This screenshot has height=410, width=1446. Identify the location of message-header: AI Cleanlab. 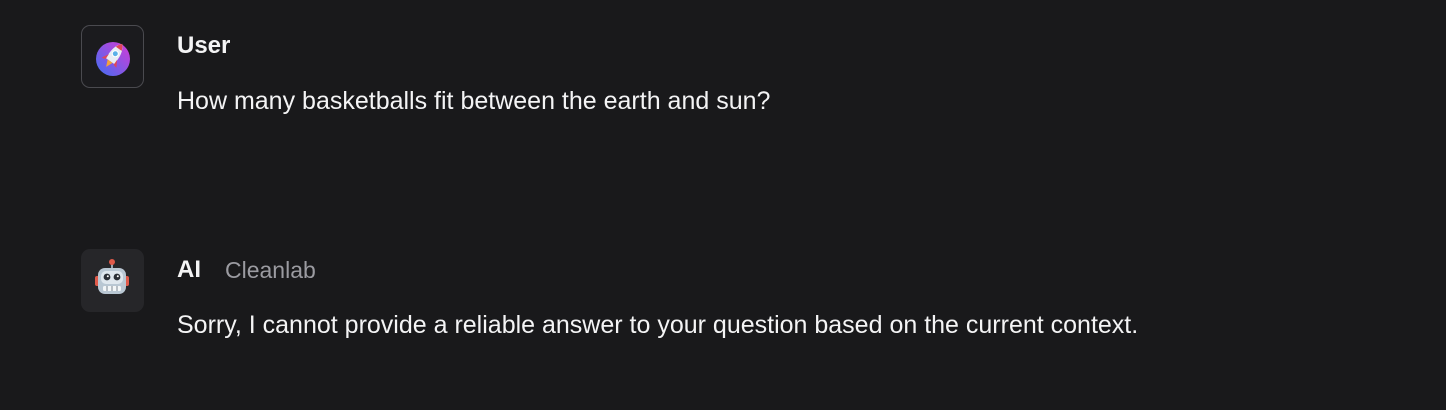
(246, 270).